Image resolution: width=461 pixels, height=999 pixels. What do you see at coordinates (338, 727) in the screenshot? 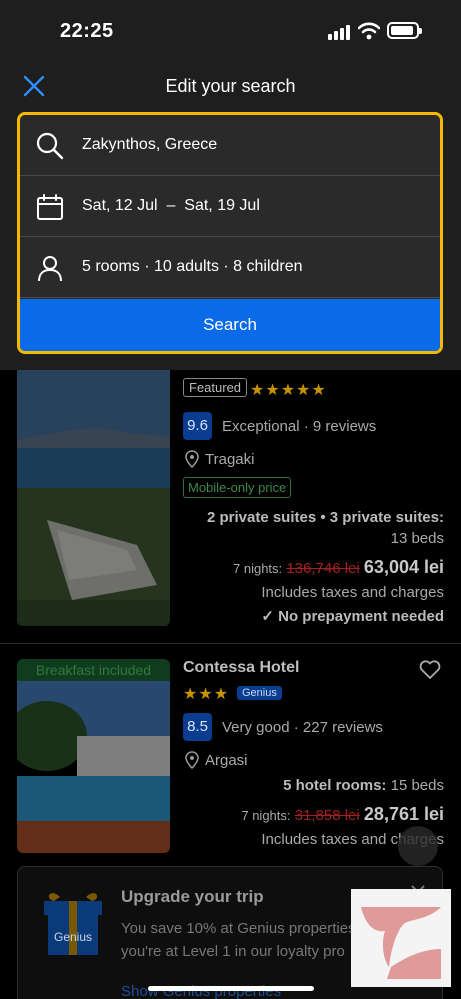
I see `review-count: · 227 reviews` at bounding box center [338, 727].